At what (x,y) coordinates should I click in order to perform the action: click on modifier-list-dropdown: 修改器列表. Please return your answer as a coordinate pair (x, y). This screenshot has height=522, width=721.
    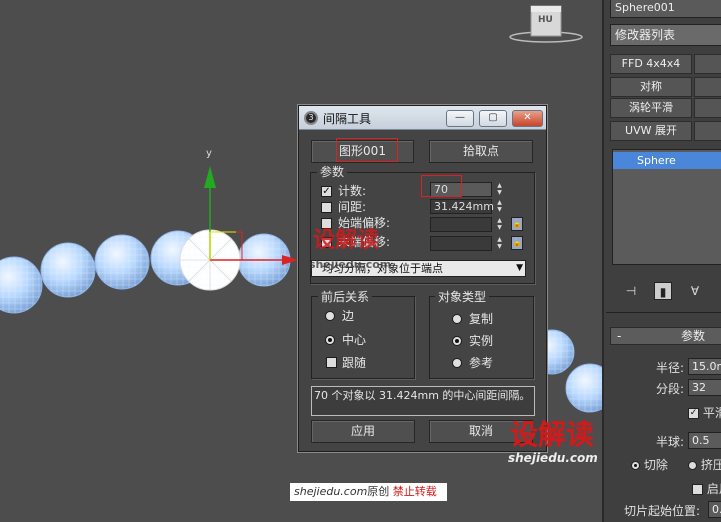
    Looking at the image, I should click on (665, 35).